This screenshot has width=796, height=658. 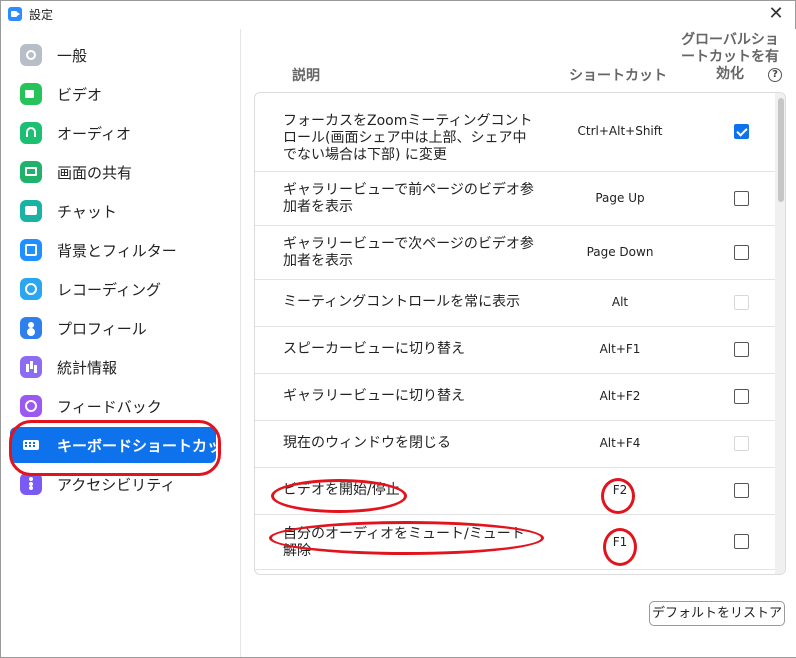 I want to click on title-bar: 設定 ✕, so click(x=398, y=14).